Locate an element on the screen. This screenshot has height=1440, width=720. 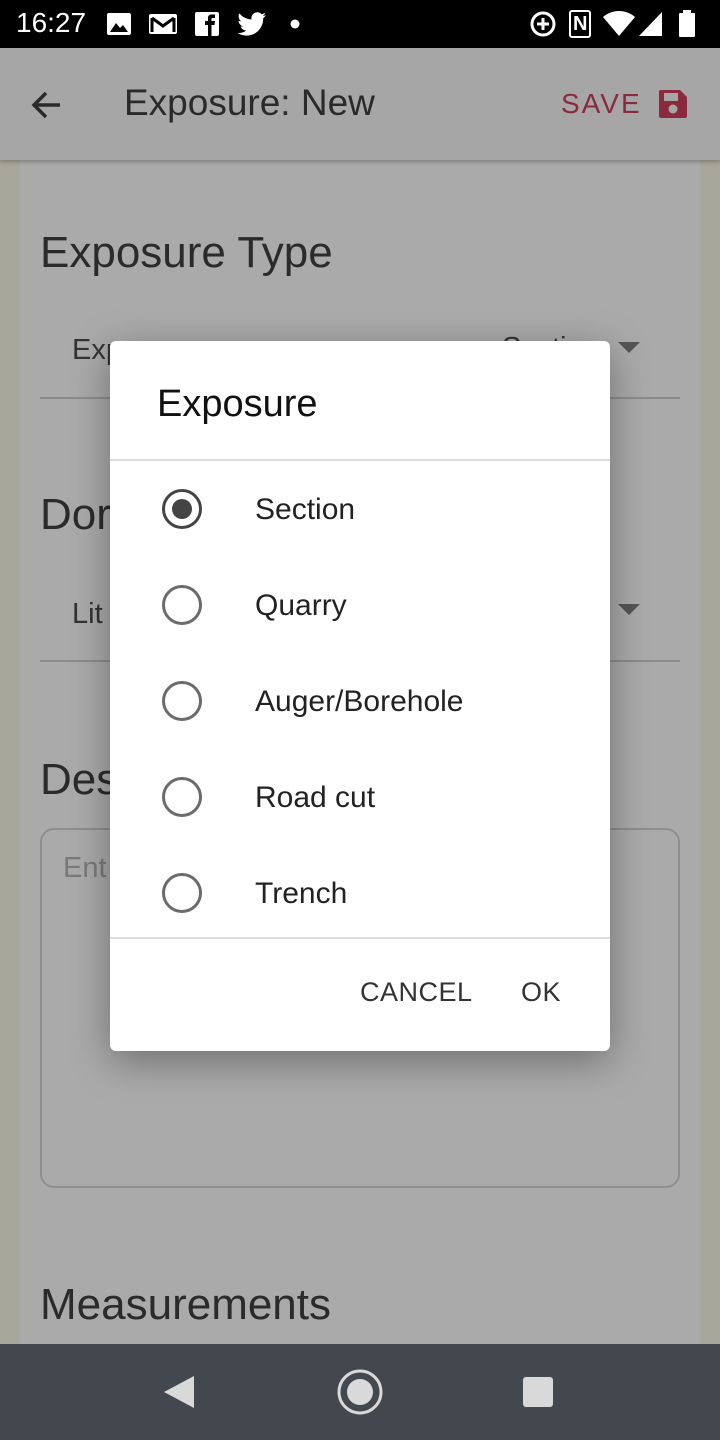
gmail-icon is located at coordinates (163, 24).